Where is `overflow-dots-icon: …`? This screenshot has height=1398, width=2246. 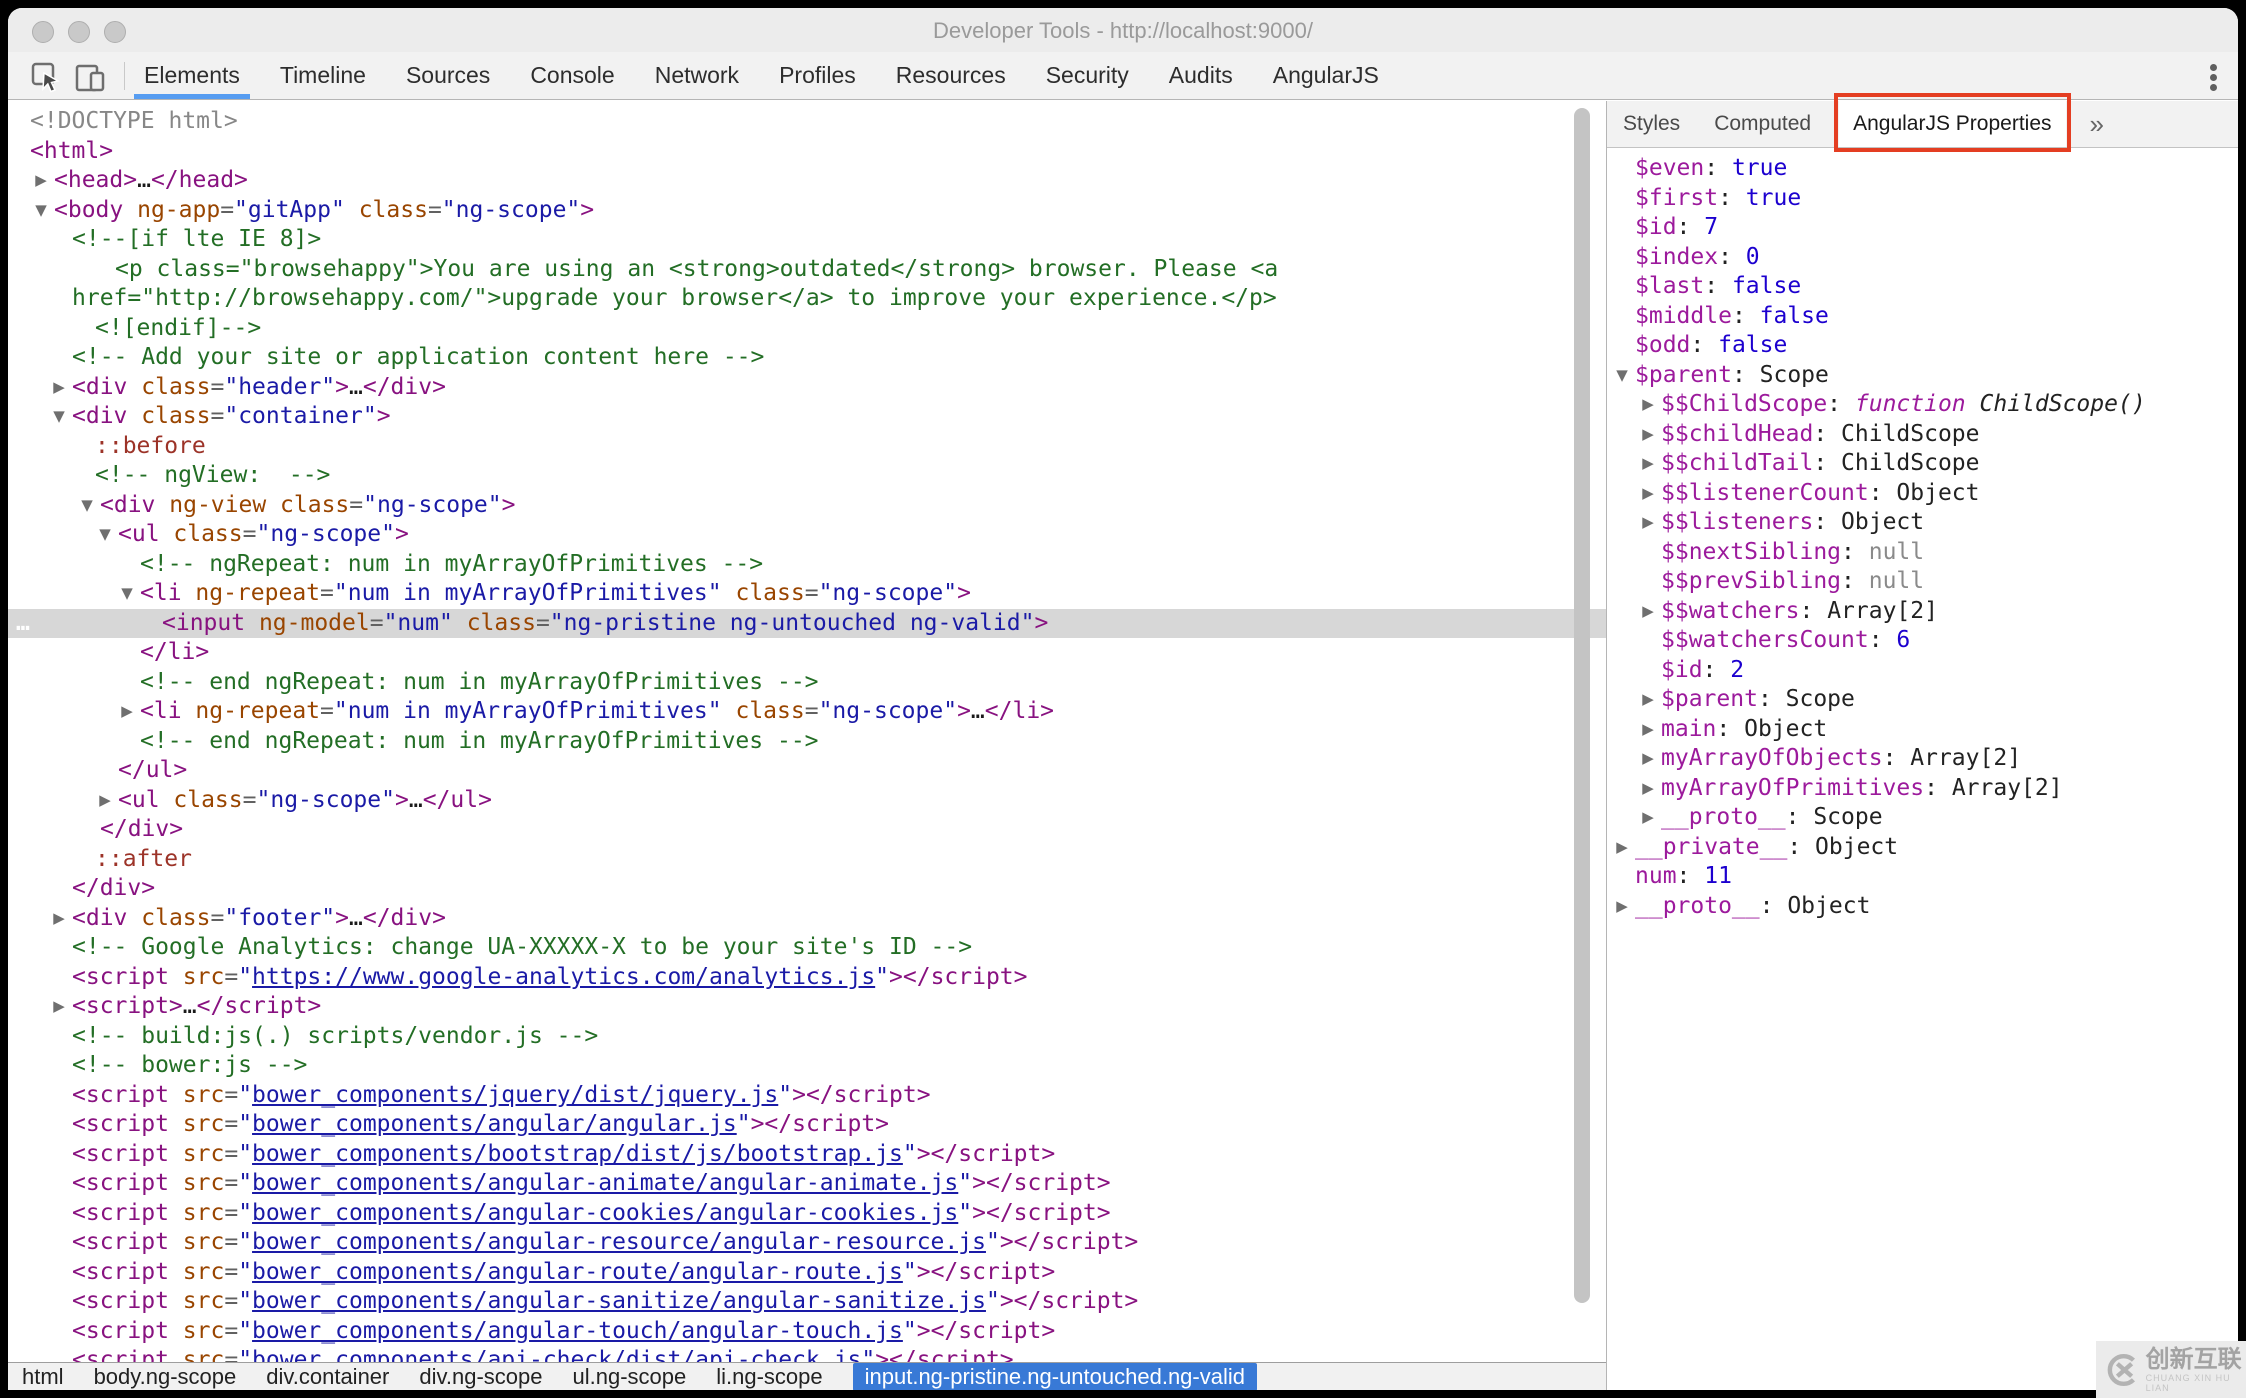
overflow-dots-icon: … is located at coordinates (23, 624).